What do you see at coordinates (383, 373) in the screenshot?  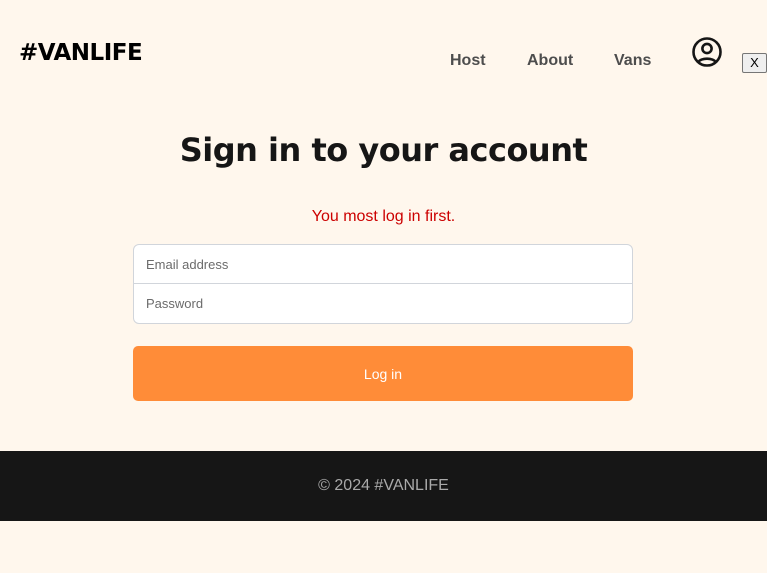 I see `login-button: Log in` at bounding box center [383, 373].